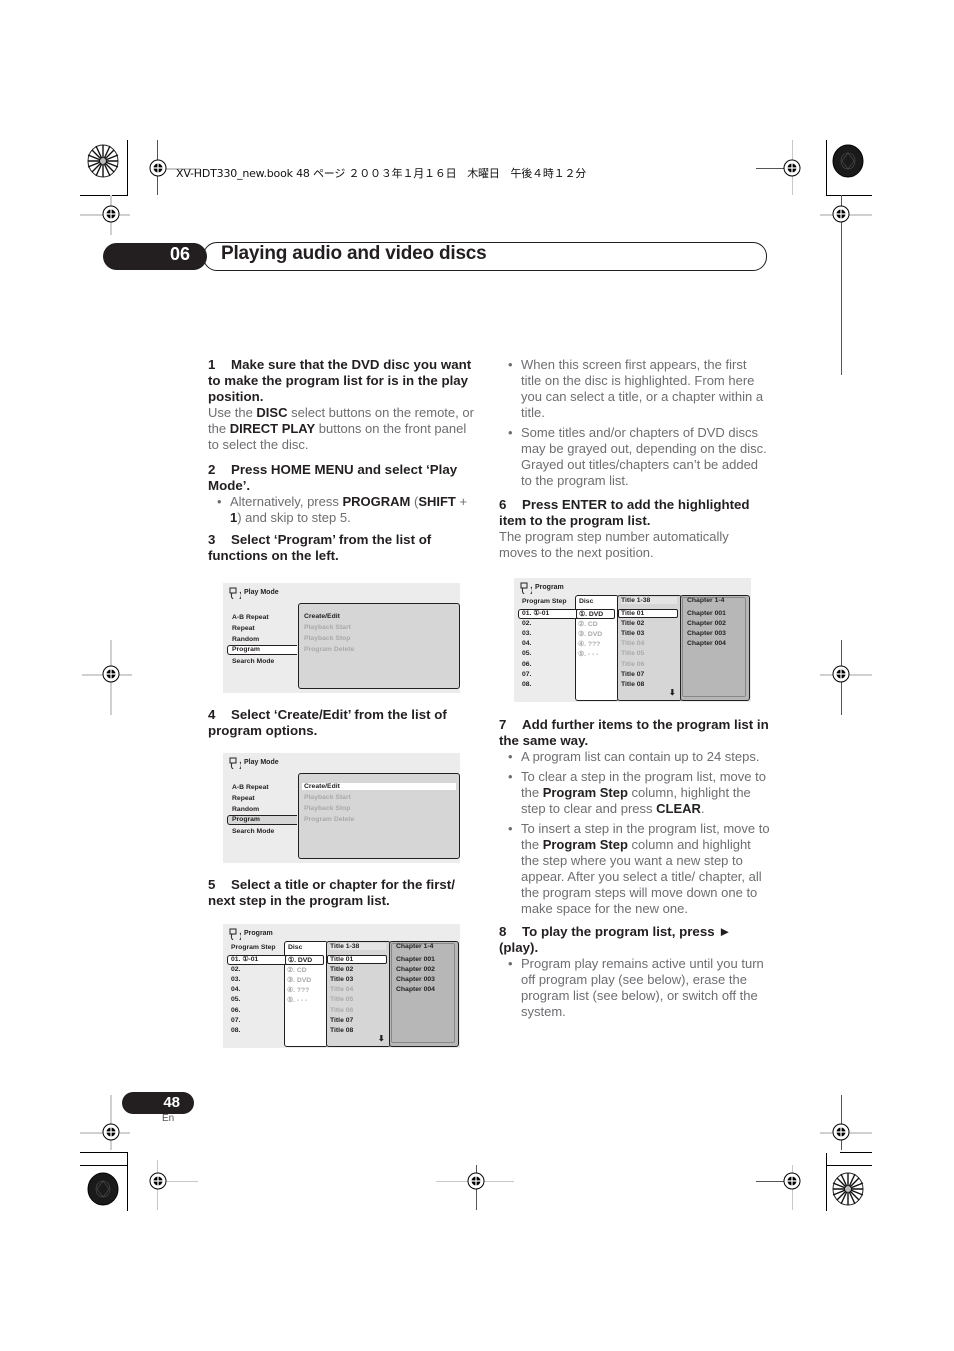 The image size is (954, 1351). I want to click on text: ) and skip to step 5., so click(294, 517).